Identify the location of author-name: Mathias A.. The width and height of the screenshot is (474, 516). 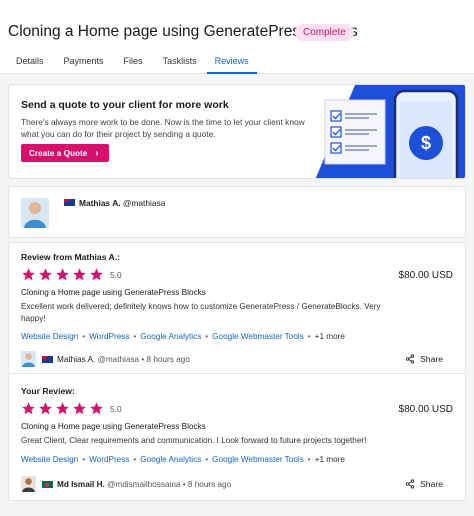
(76, 359).